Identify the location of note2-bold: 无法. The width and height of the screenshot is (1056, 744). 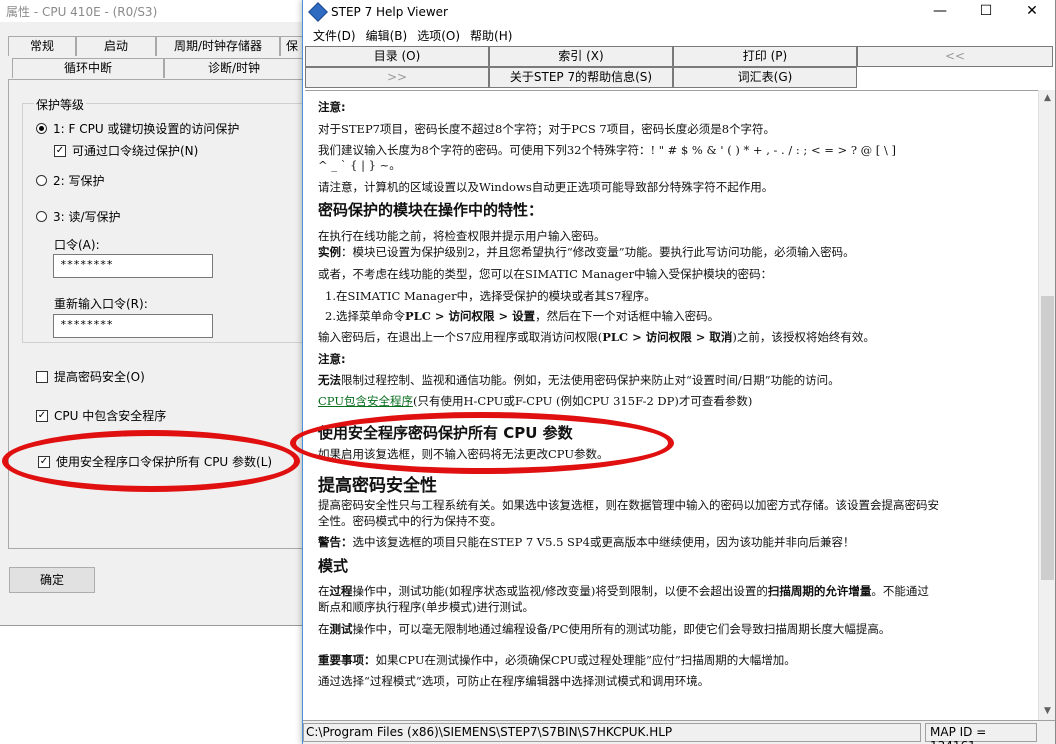
(329, 380).